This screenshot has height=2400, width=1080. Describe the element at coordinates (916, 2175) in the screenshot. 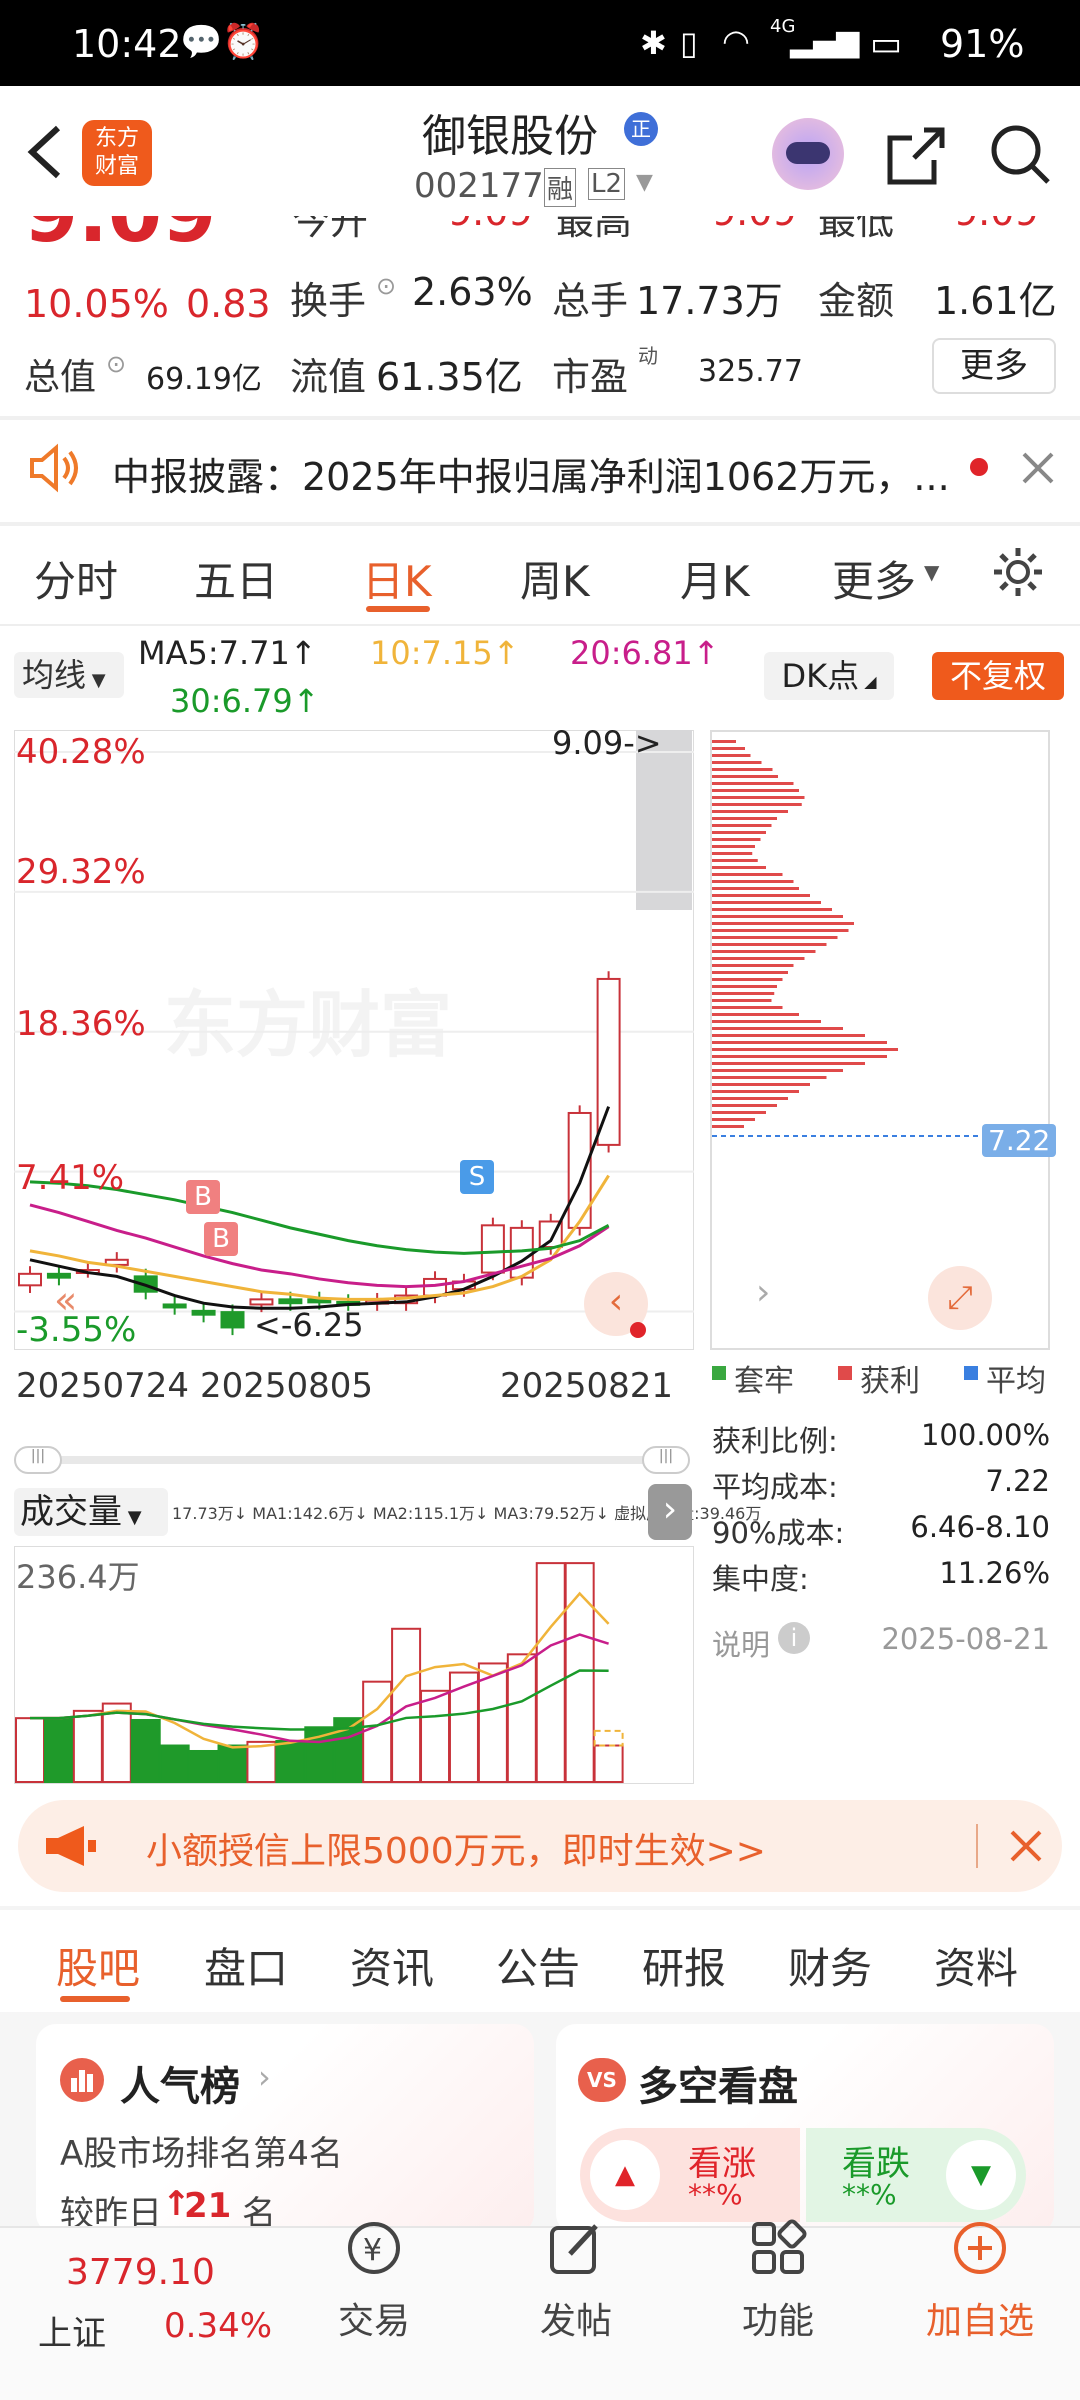

I see `bear-button: 看跌 **% ▼` at that location.